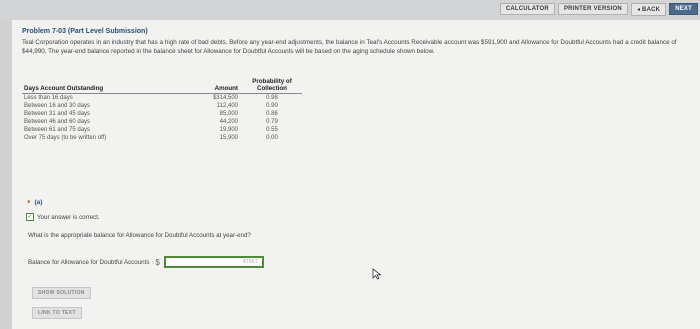 The width and height of the screenshot is (700, 329). What do you see at coordinates (272, 130) in the screenshot?
I see `row-probability: 0.55` at bounding box center [272, 130].